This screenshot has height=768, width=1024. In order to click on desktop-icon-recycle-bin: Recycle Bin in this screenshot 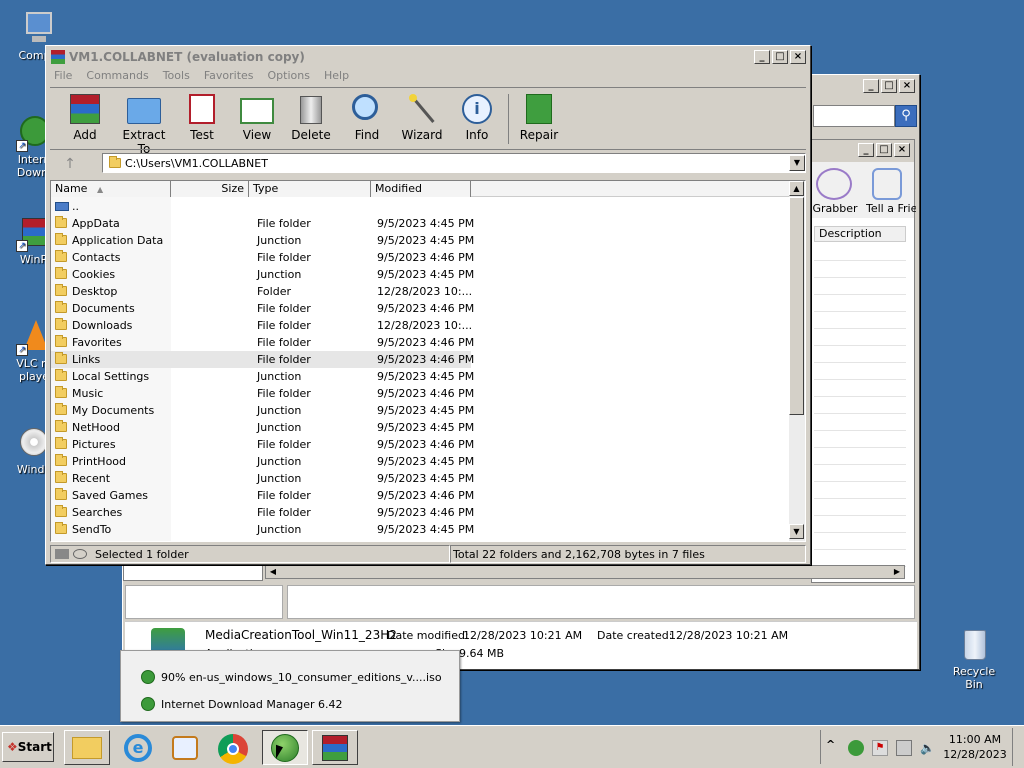, I will do `click(974, 658)`.